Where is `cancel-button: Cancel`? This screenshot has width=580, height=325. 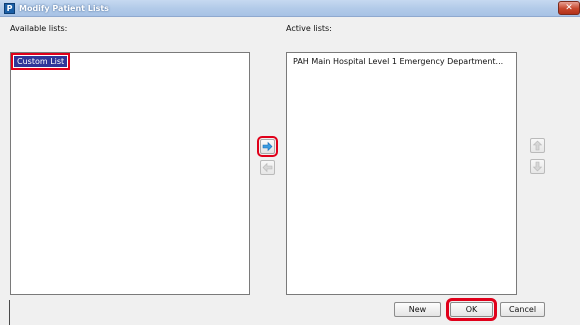
cancel-button: Cancel is located at coordinates (522, 309).